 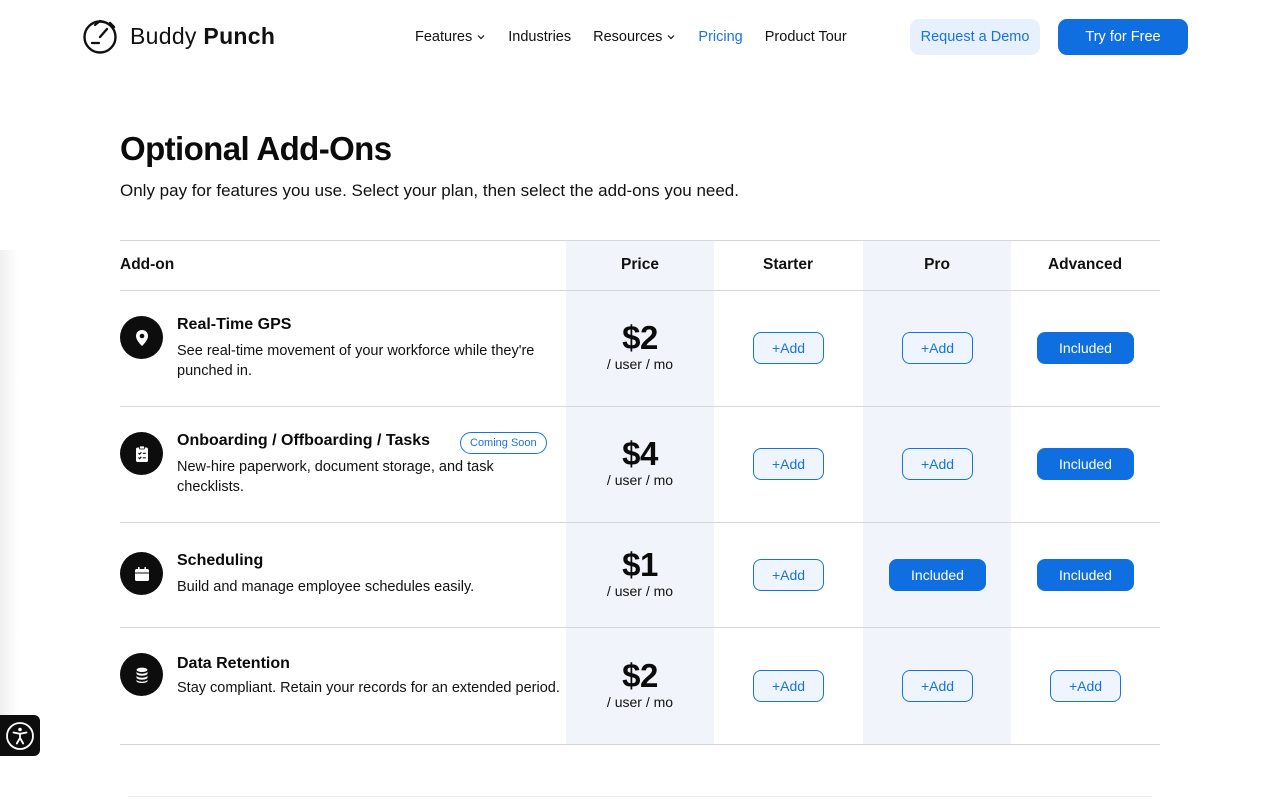 I want to click on calendar-icon, so click(x=141, y=573).